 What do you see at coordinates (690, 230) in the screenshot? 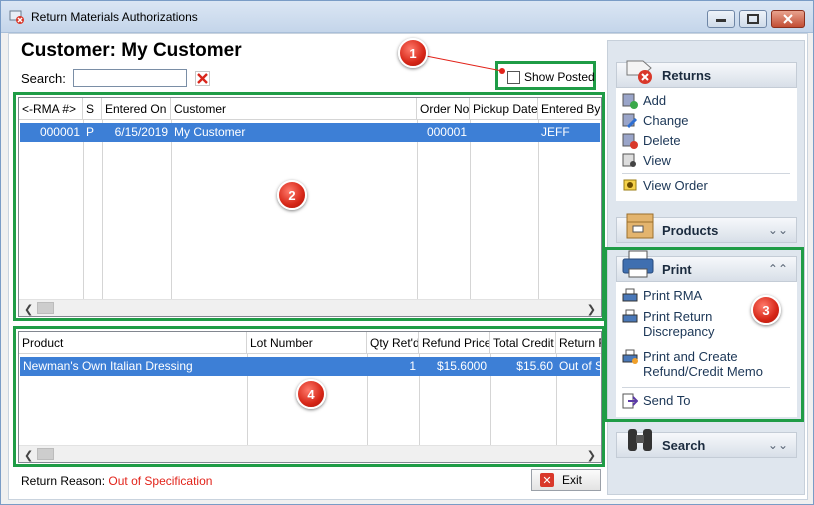
I see `products-section-title: Products` at bounding box center [690, 230].